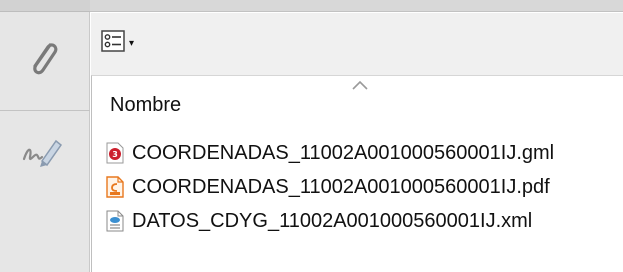 The image size is (623, 272). I want to click on list-options-icon, so click(113, 43).